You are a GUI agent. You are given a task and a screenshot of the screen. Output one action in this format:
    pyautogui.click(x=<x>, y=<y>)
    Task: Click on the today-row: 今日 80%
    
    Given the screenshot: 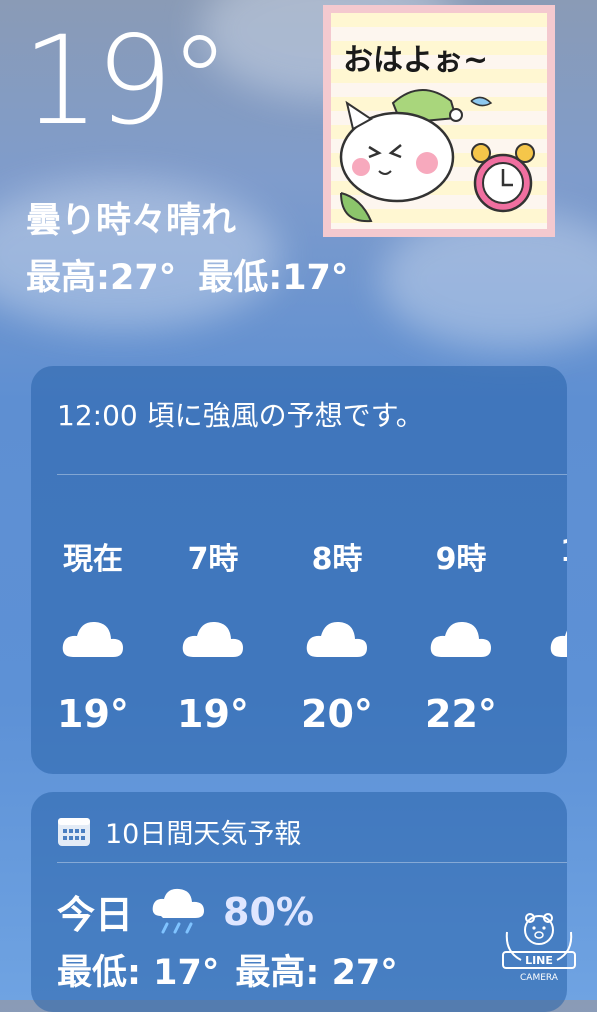 What is the action you would take?
    pyautogui.click(x=185, y=911)
    